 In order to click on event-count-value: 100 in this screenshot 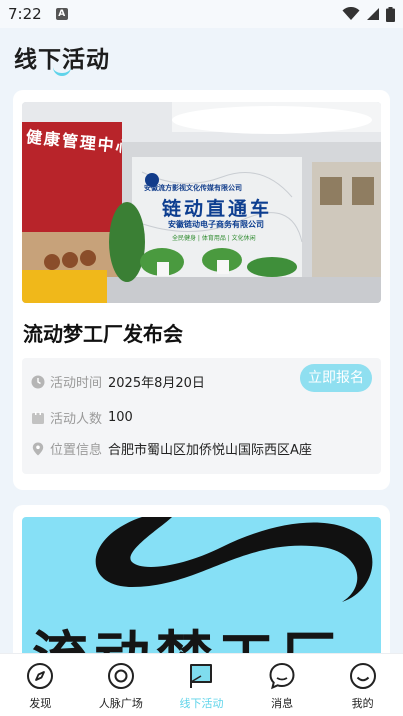, I will do `click(120, 417)`.